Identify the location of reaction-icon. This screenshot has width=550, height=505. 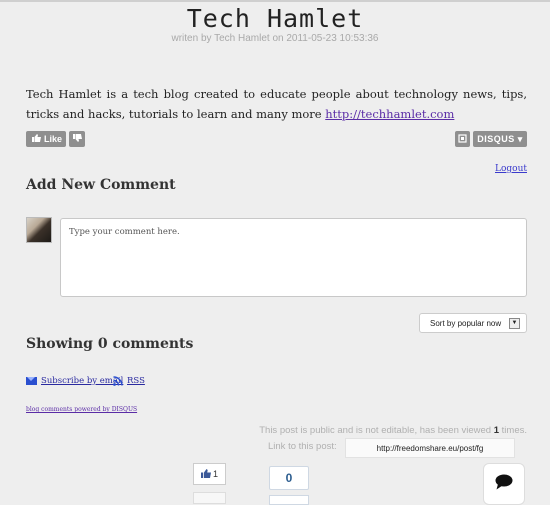
(462, 139).